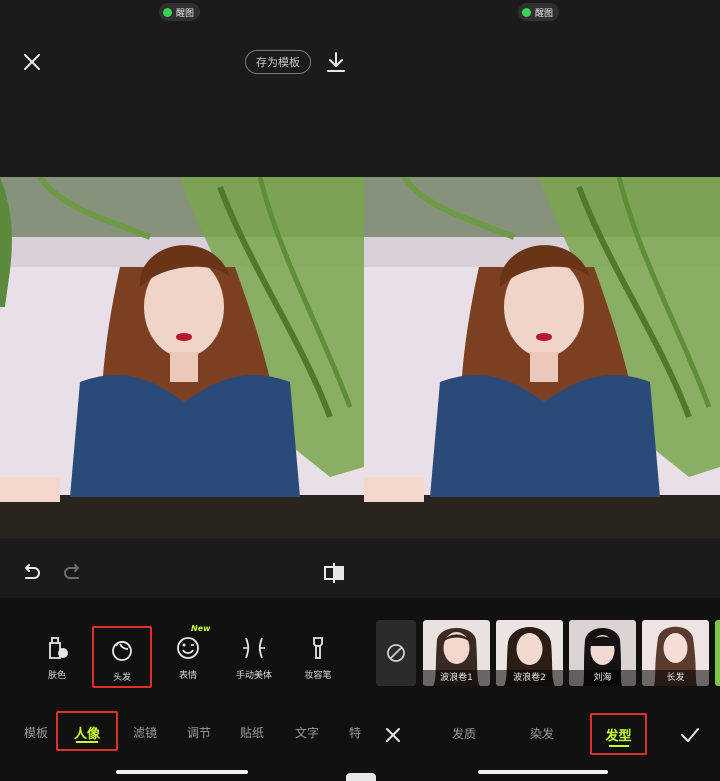  Describe the element at coordinates (199, 732) in the screenshot. I see `category-adjust: 调节` at that location.